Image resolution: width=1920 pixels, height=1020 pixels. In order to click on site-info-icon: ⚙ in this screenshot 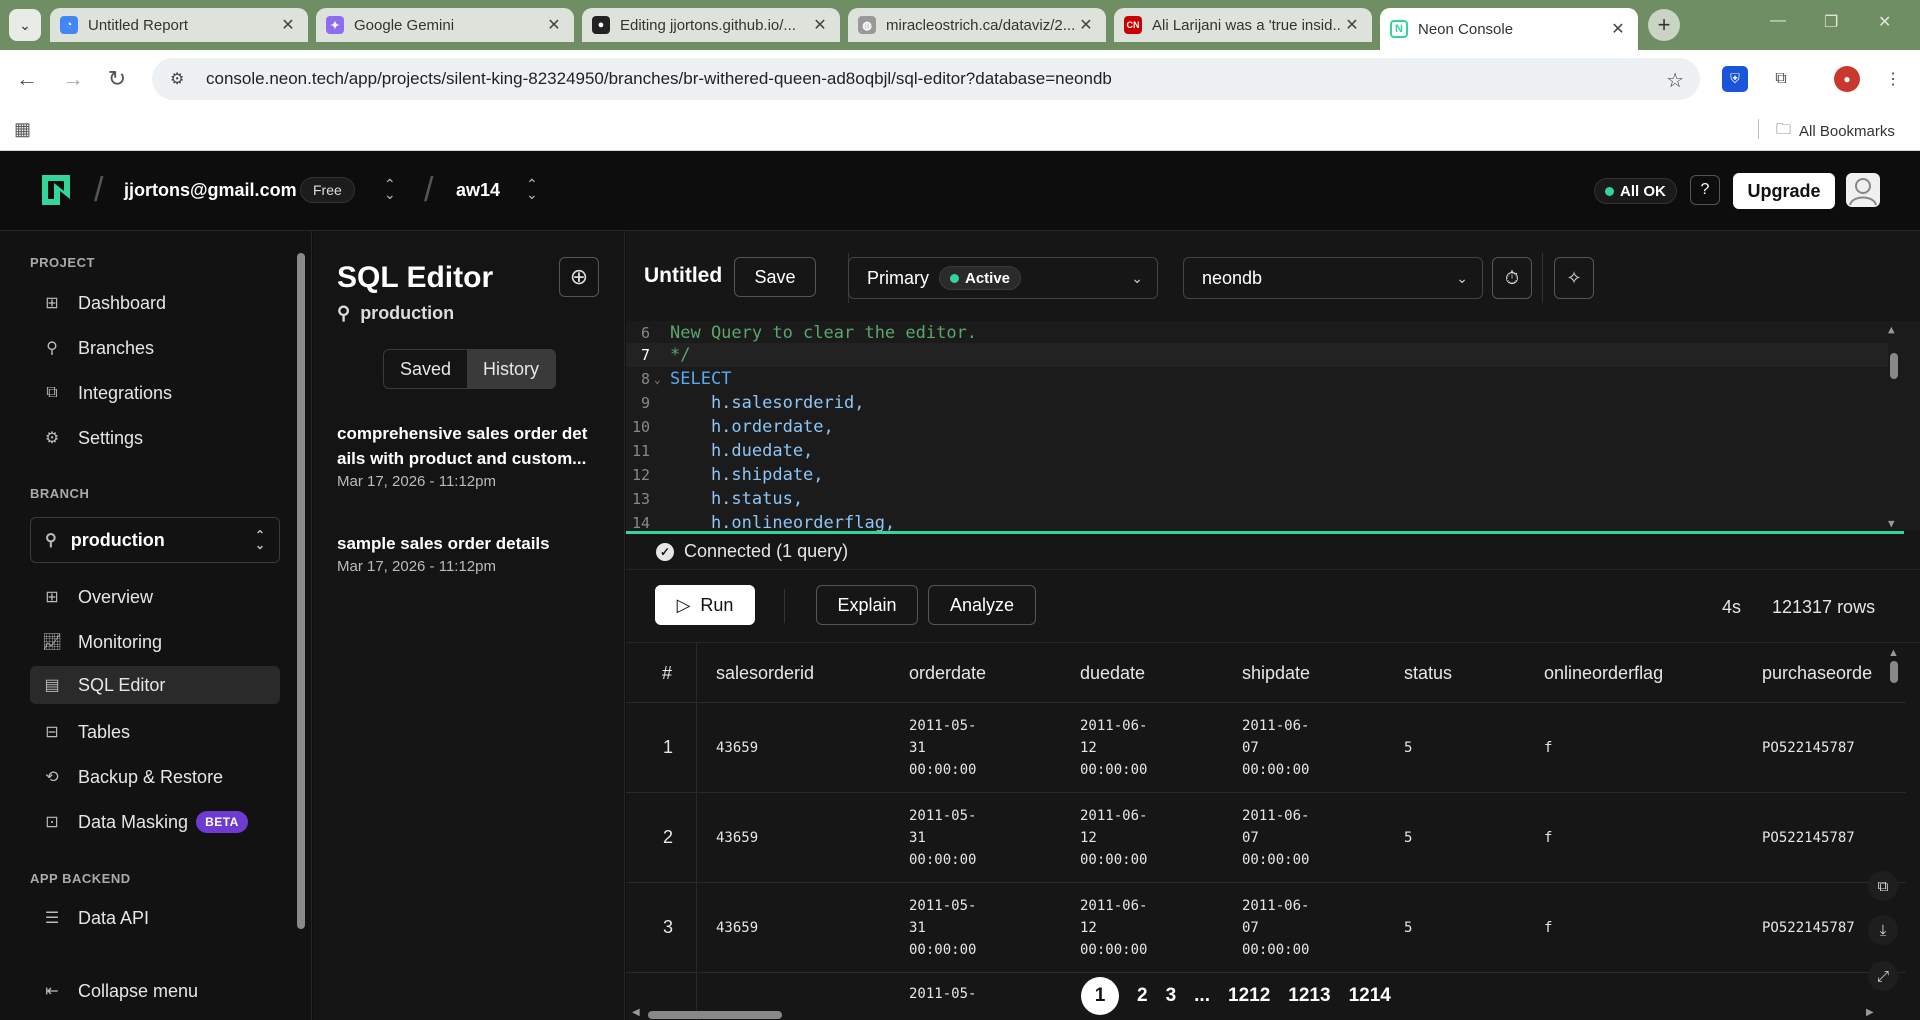, I will do `click(181, 79)`.